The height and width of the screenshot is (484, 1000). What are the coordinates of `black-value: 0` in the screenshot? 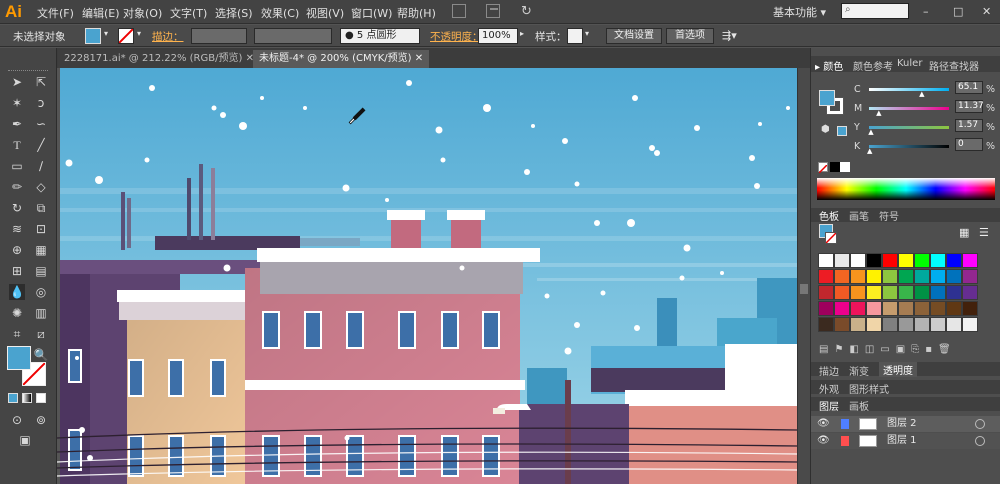 It's located at (969, 144).